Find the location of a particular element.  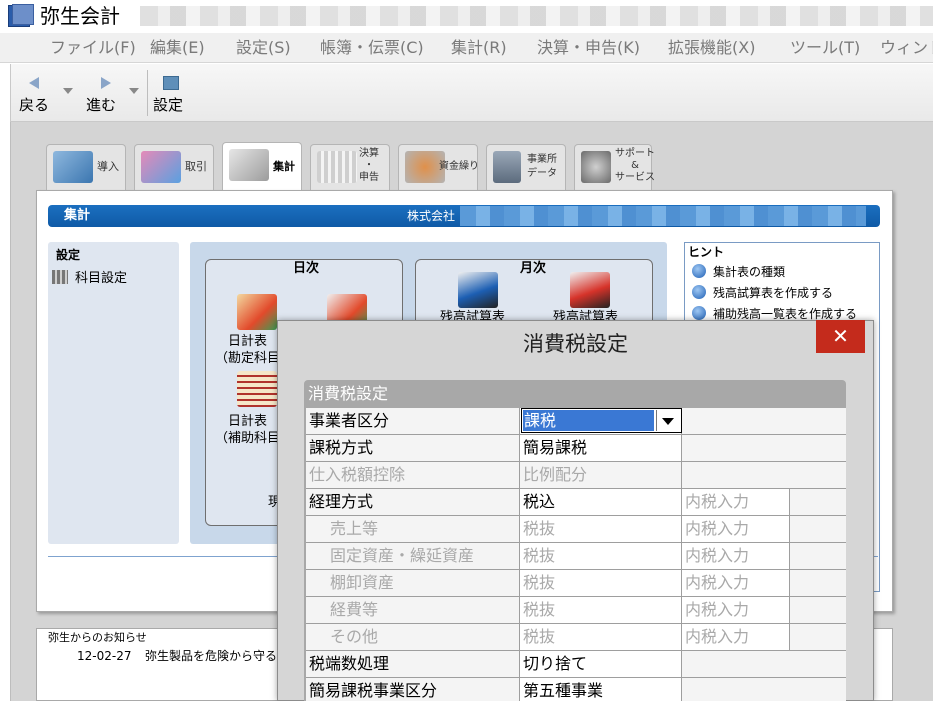

settings-button: 設定 is located at coordinates (168, 105).